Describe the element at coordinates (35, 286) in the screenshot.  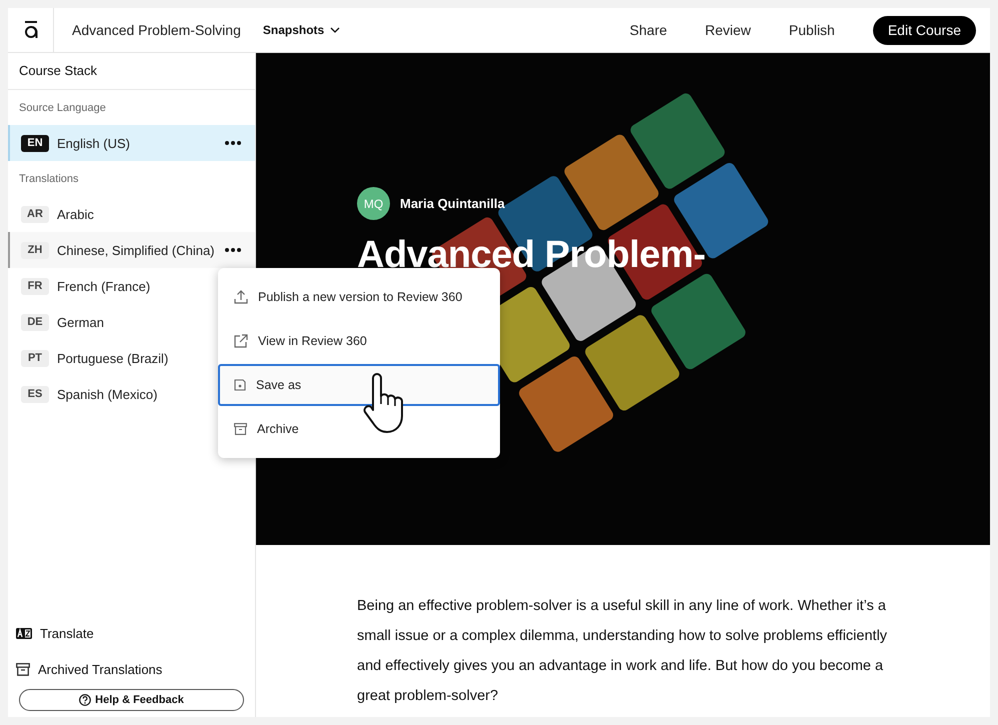
I see `language-code: FR` at that location.